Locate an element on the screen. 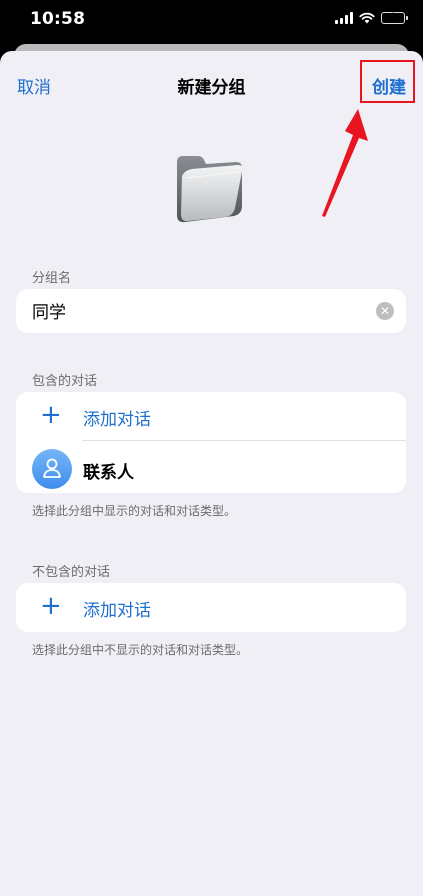  group-name-card: ✕ is located at coordinates (211, 311).